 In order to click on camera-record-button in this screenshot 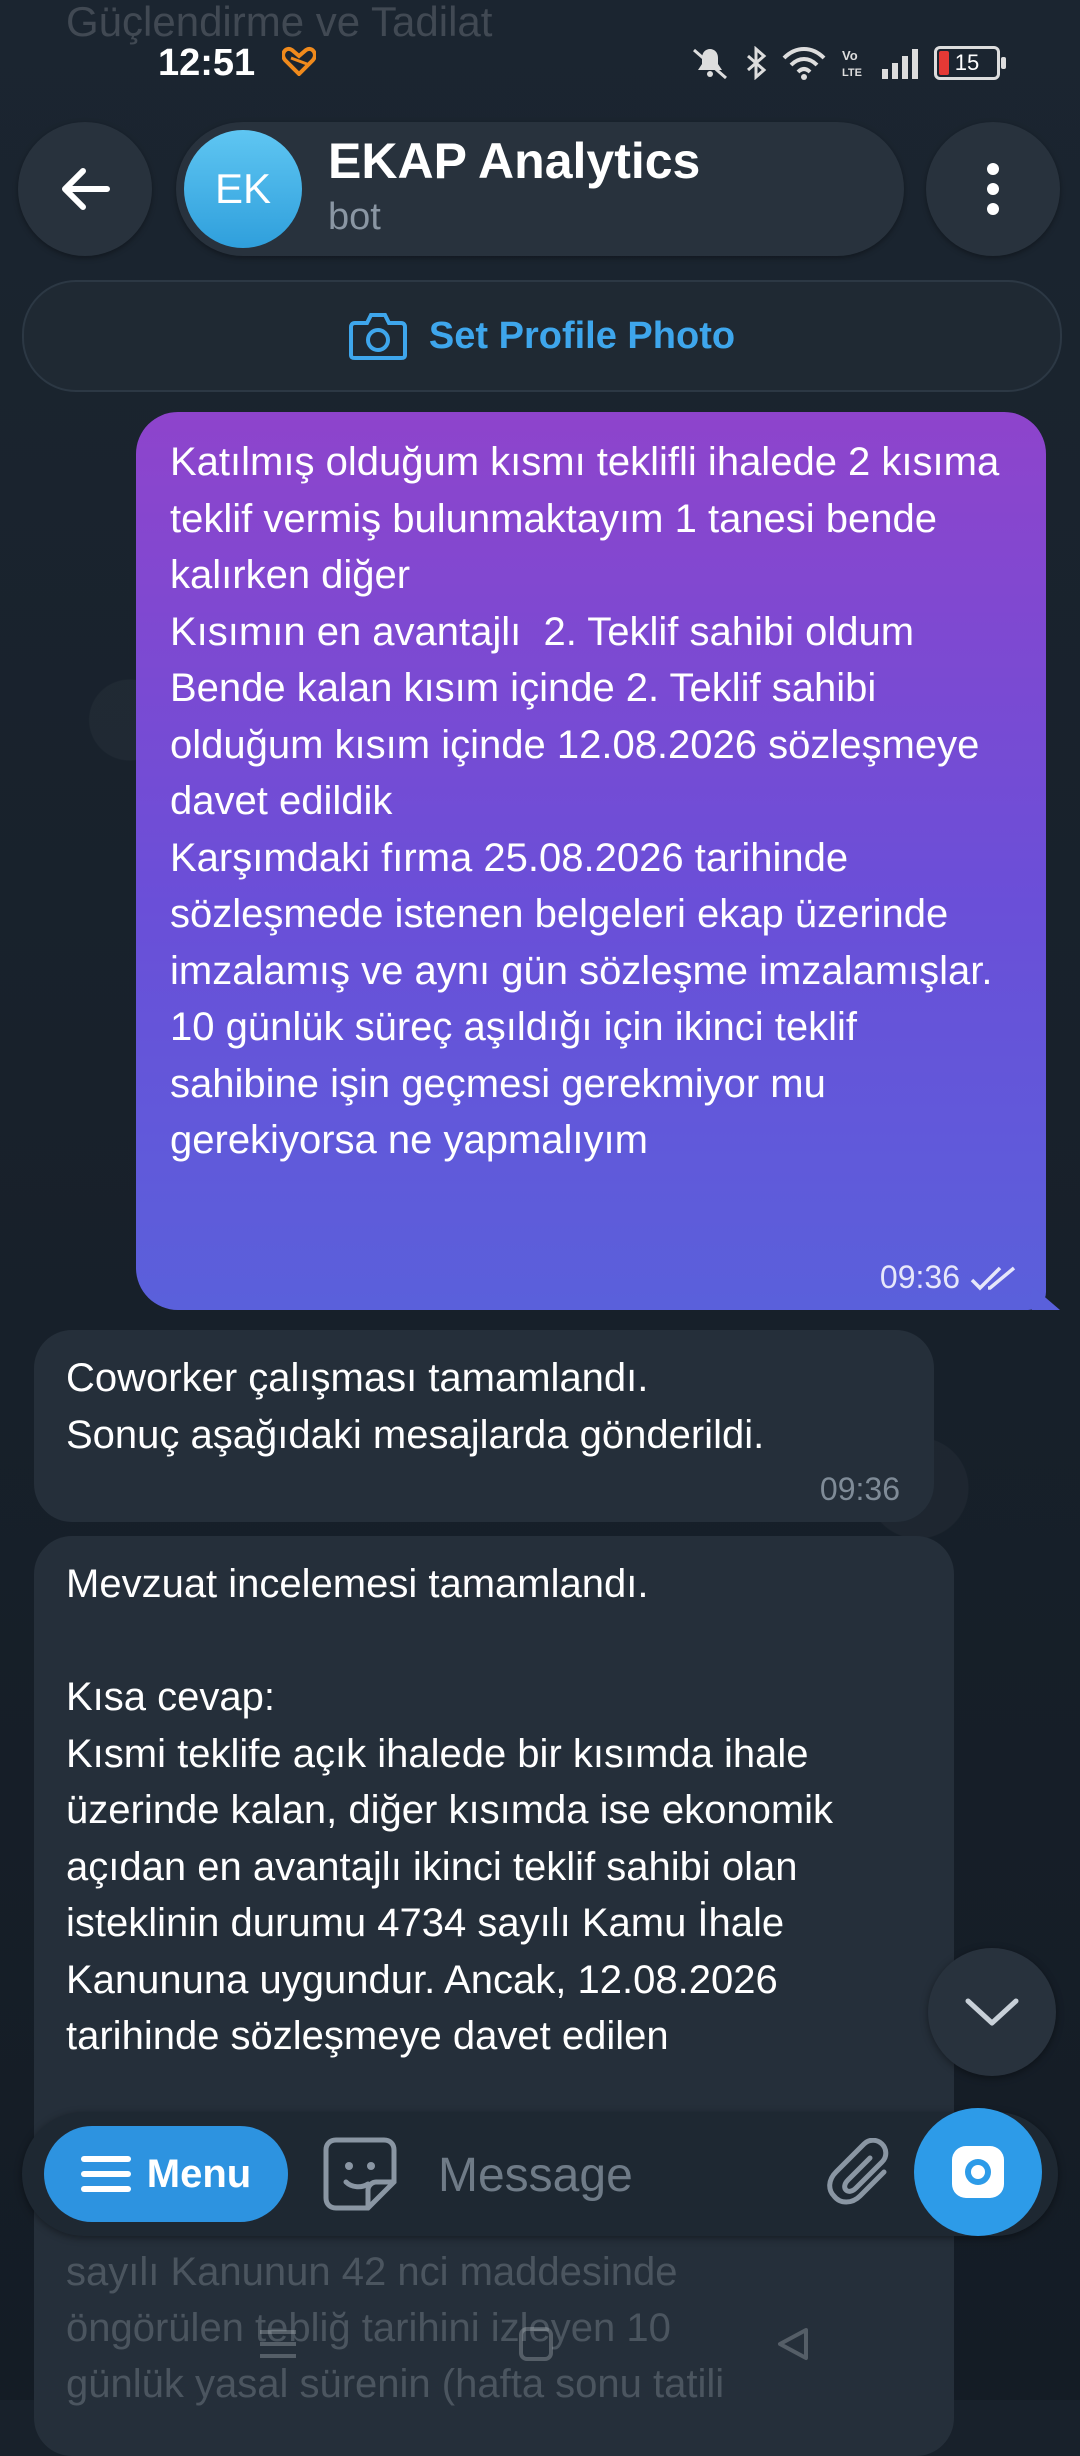, I will do `click(978, 2172)`.